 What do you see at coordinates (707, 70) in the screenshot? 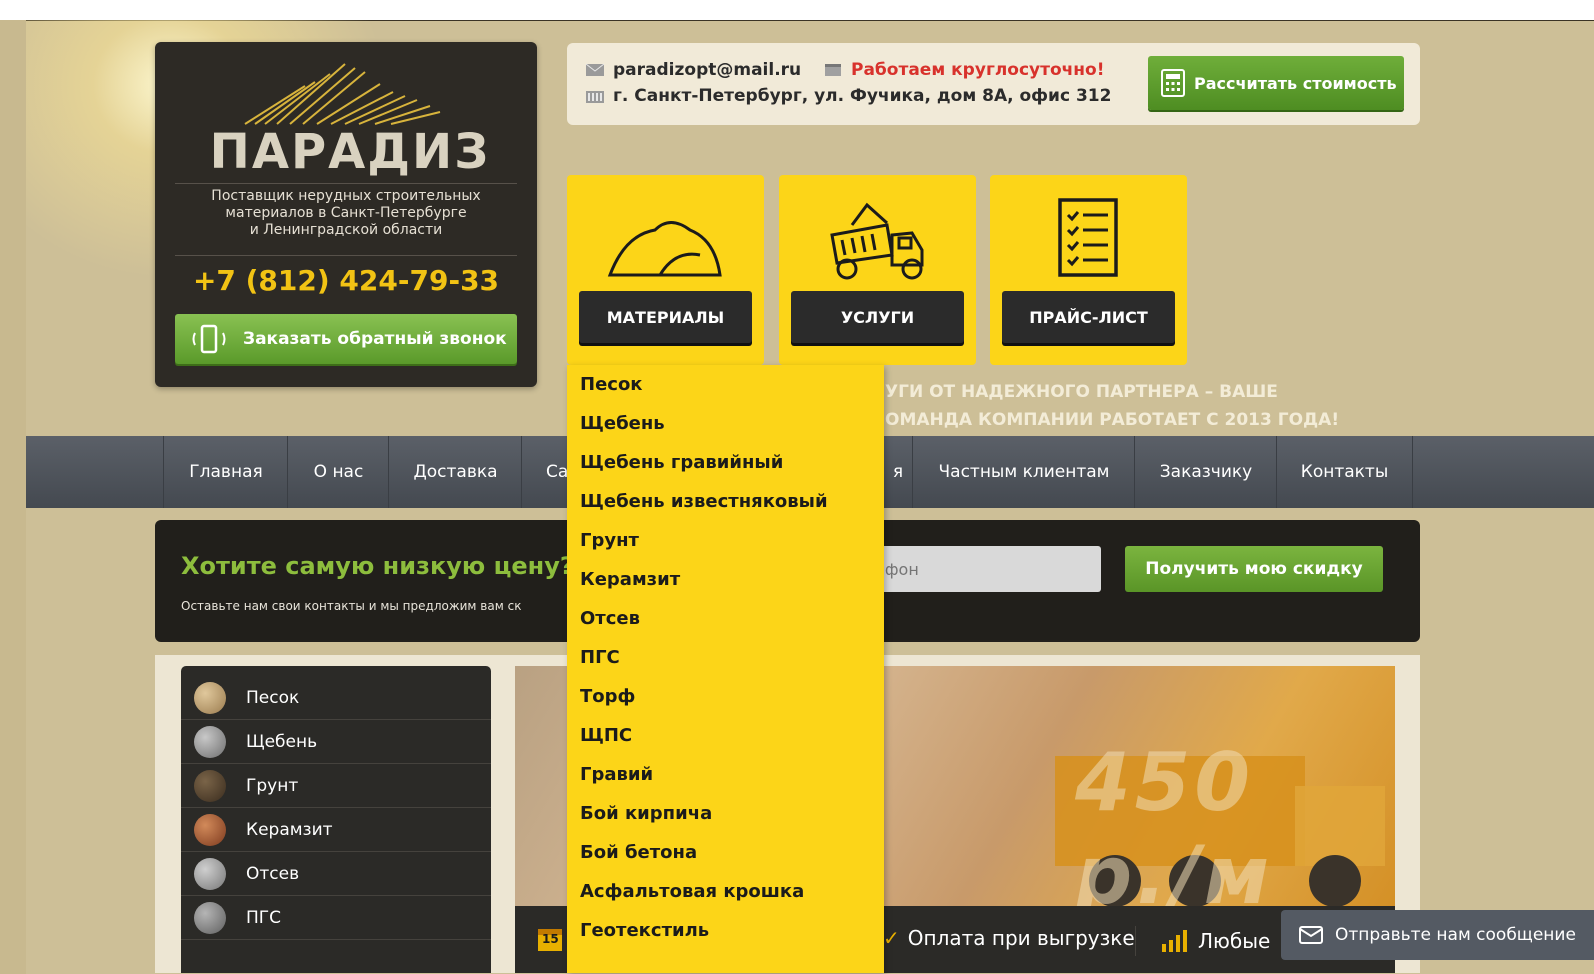
I see `email-text: paradizopt@mail.ru` at bounding box center [707, 70].